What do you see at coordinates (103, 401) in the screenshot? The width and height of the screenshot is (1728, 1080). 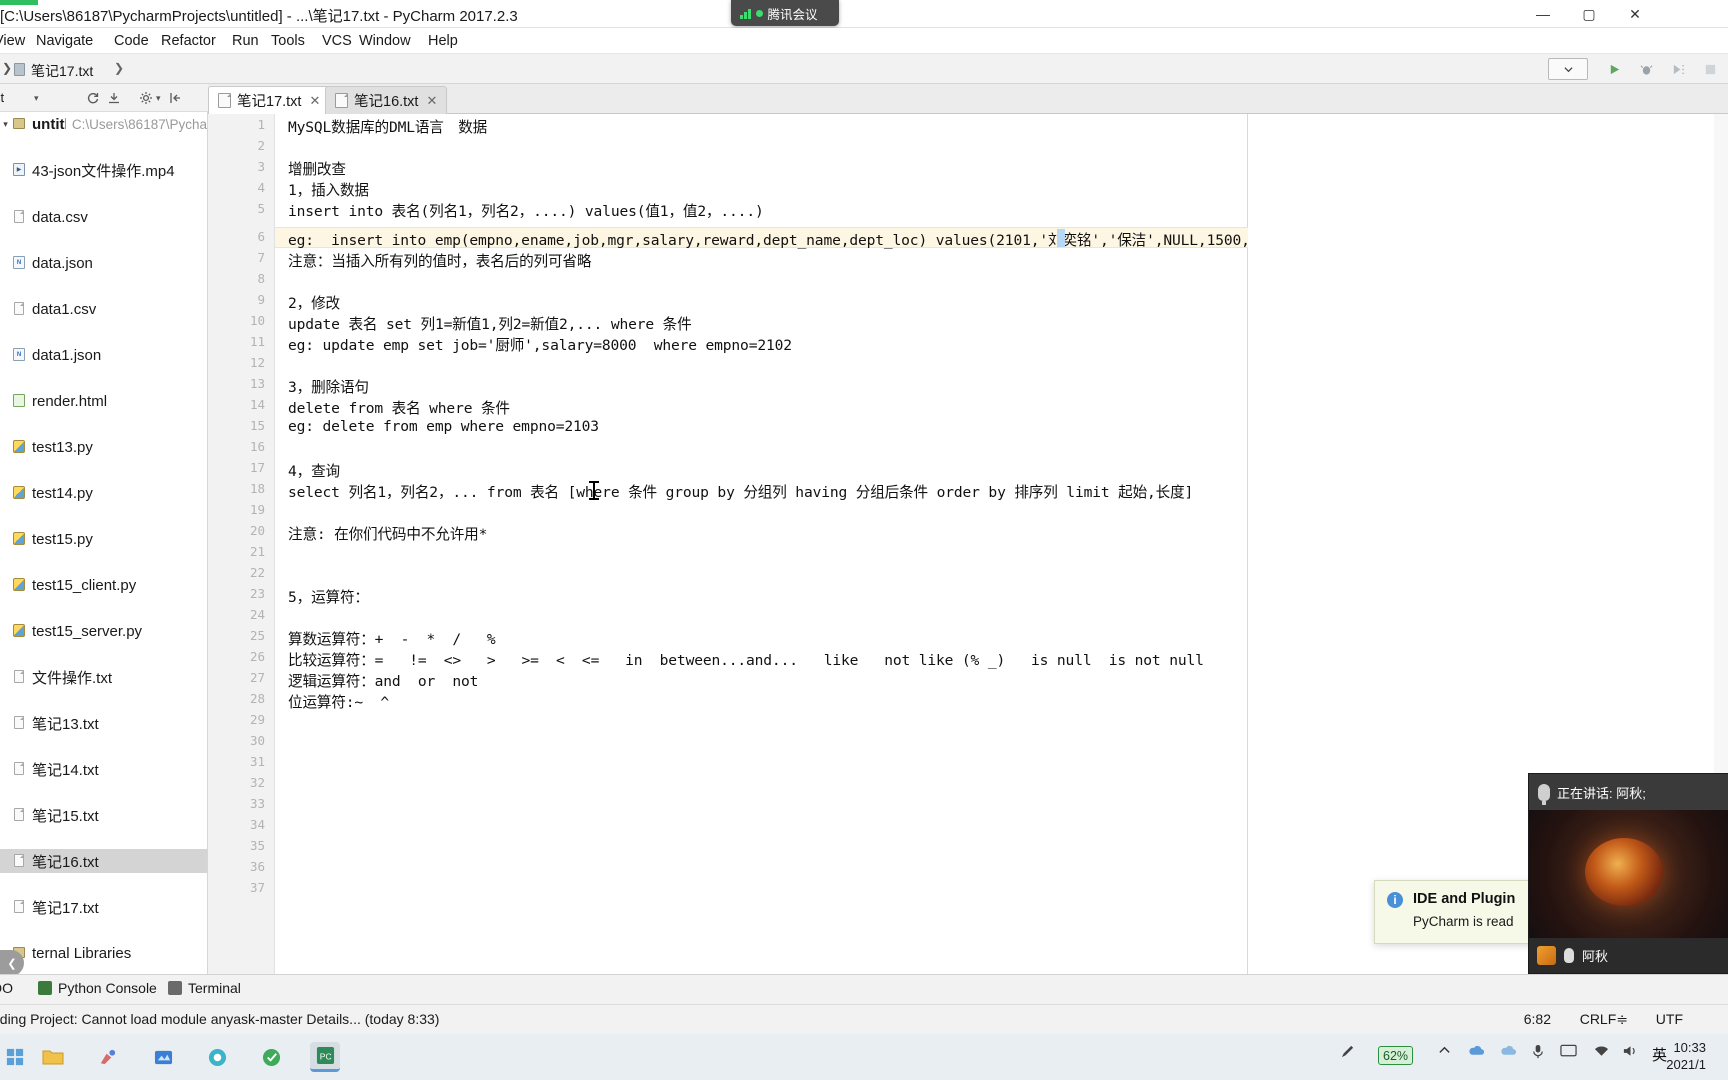 I see `tree-item-render-html: render.html` at bounding box center [103, 401].